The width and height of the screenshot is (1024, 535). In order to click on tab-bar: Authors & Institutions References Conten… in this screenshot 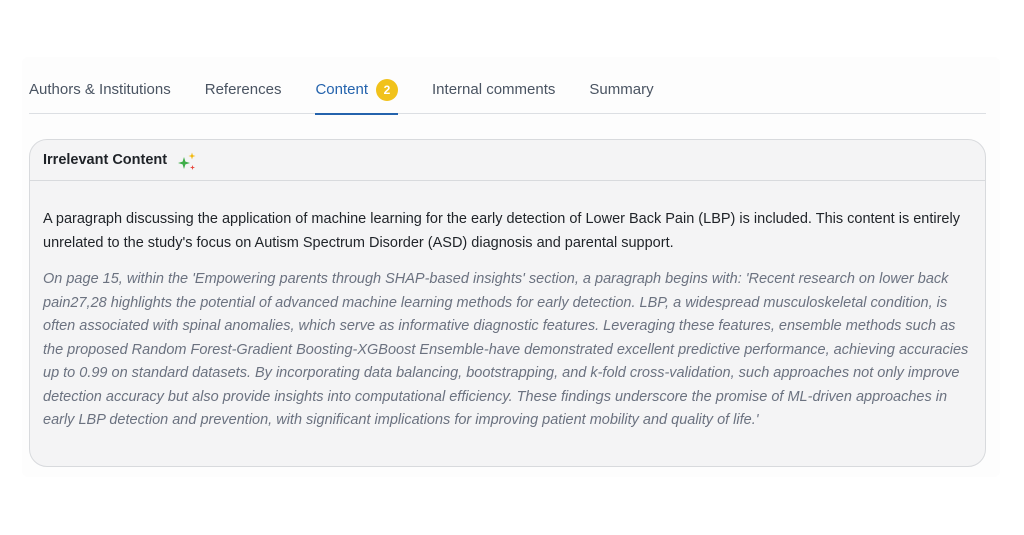, I will do `click(507, 92)`.